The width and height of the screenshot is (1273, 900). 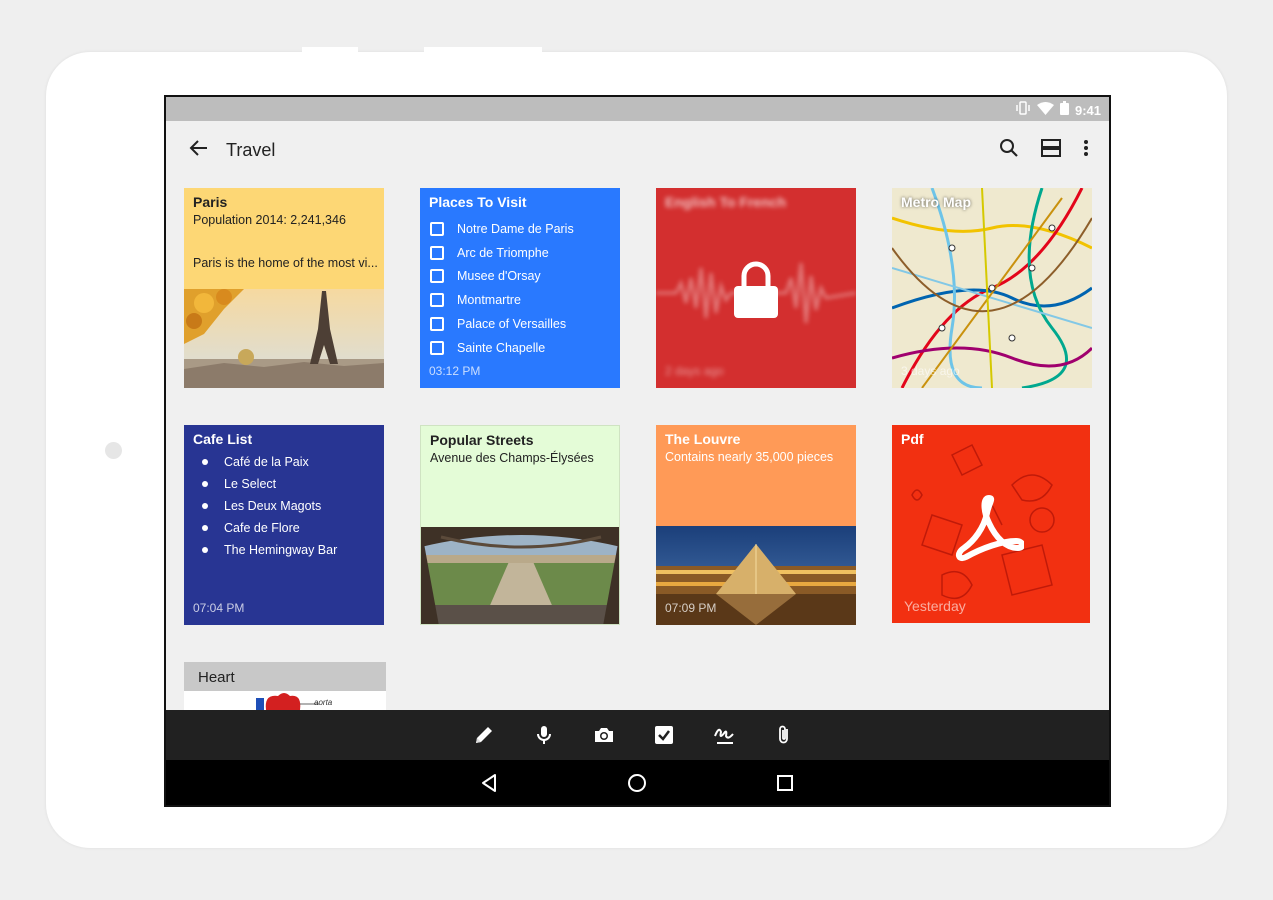 What do you see at coordinates (785, 785) in the screenshot?
I see `recents-square-icon` at bounding box center [785, 785].